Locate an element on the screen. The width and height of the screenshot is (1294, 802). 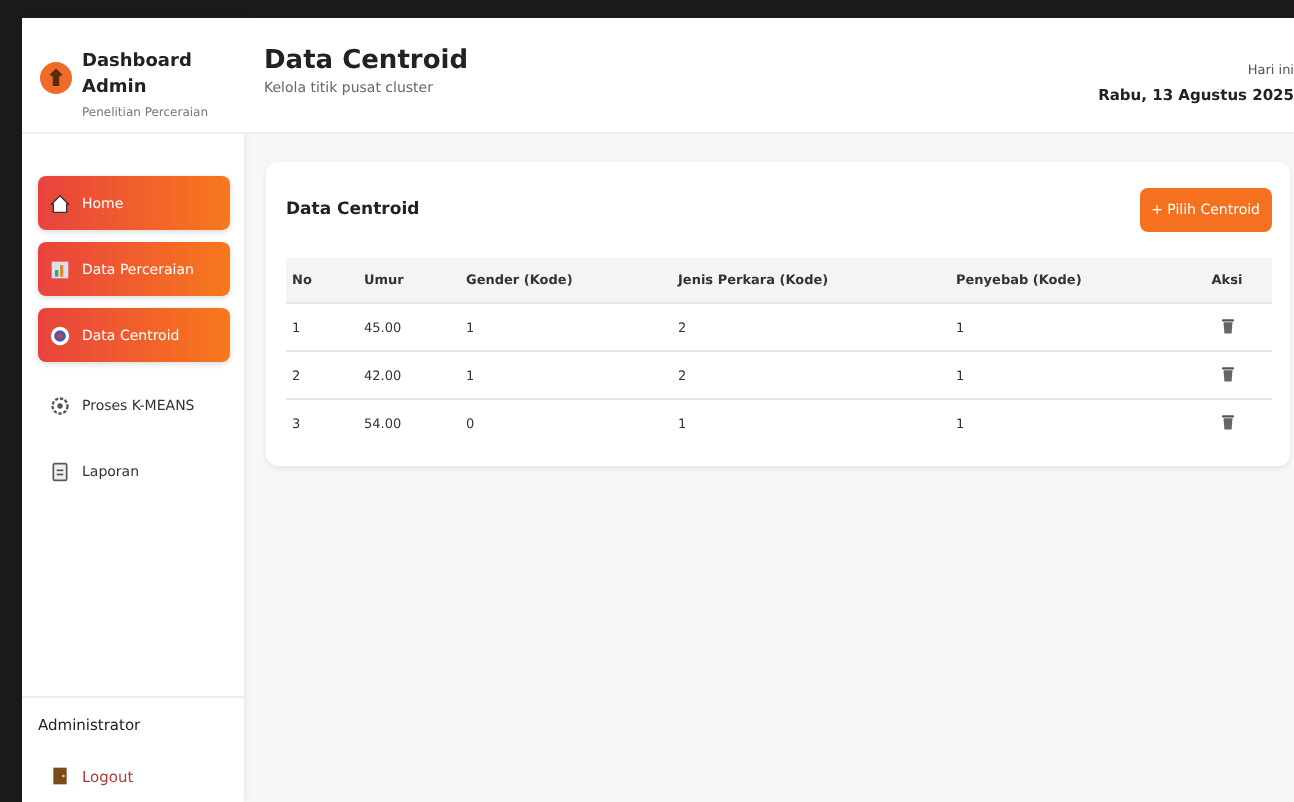
page-title: Data Centroid is located at coordinates (366, 61).